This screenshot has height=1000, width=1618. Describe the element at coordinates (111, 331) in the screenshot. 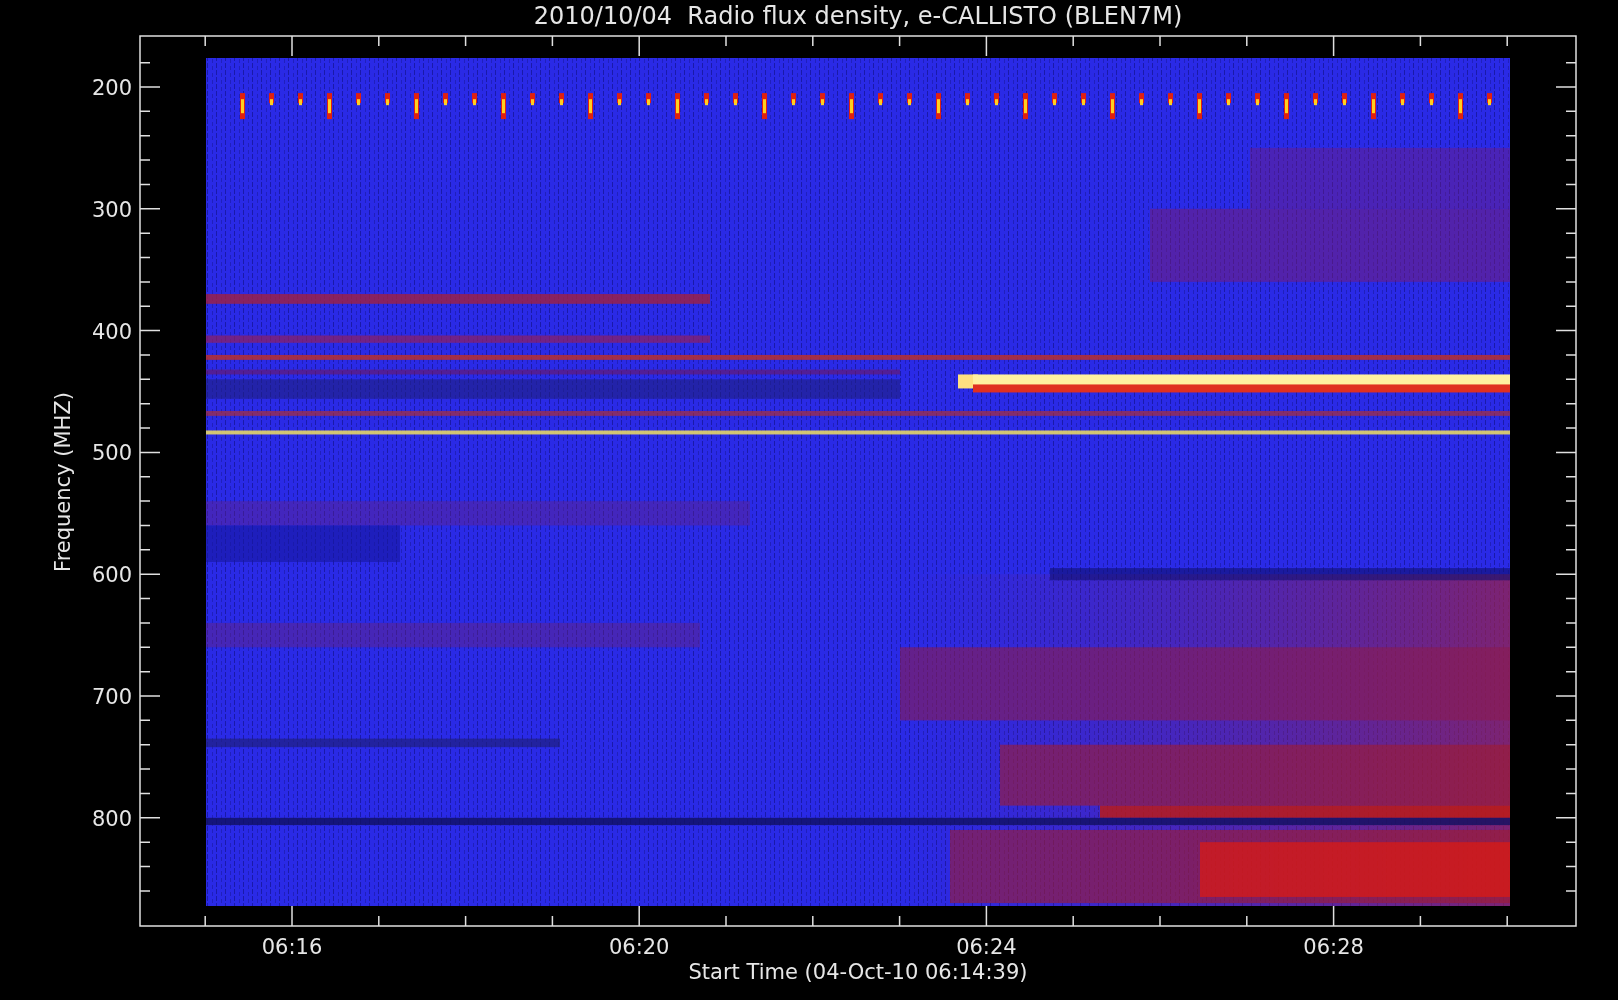

I see `y-tick-label: 400` at that location.